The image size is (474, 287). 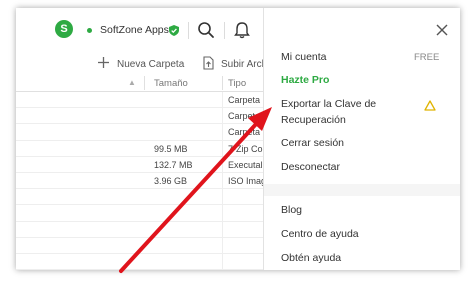 I want to click on cell-type: ISO Imag, so click(x=247, y=180).